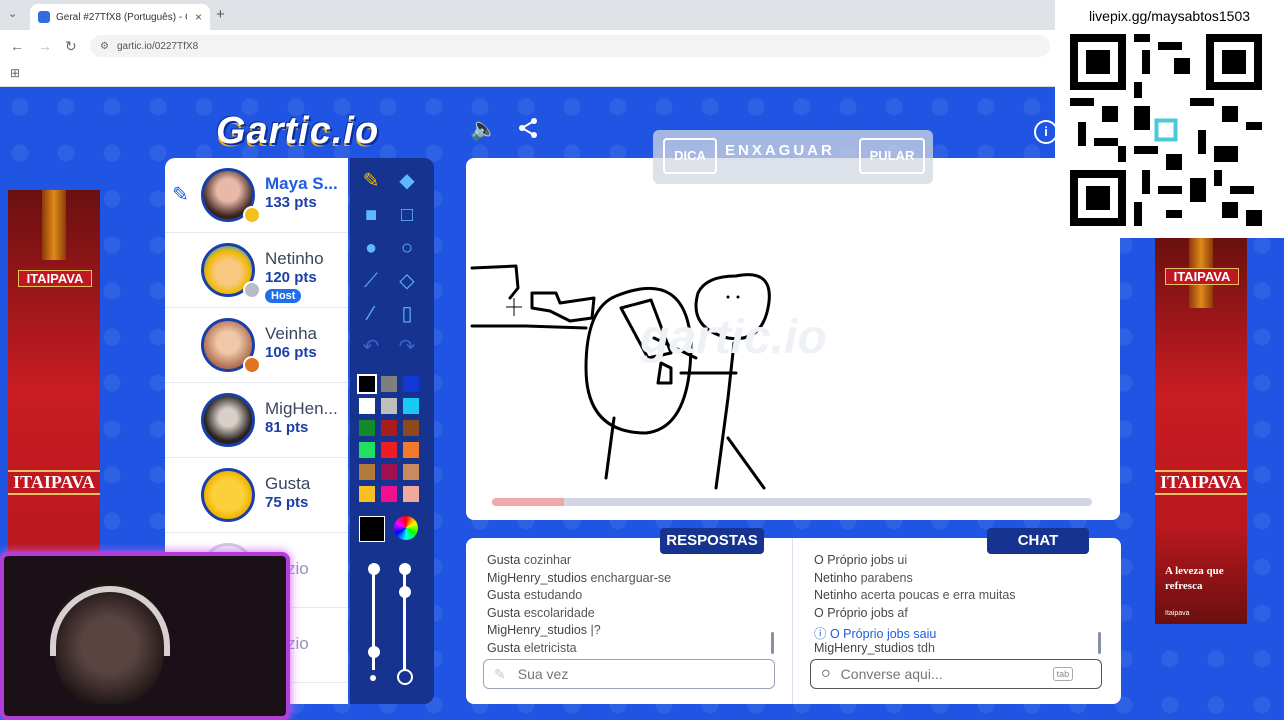 The image size is (1284, 720). Describe the element at coordinates (198, 17) in the screenshot. I see `close-tab-icon: ×` at that location.